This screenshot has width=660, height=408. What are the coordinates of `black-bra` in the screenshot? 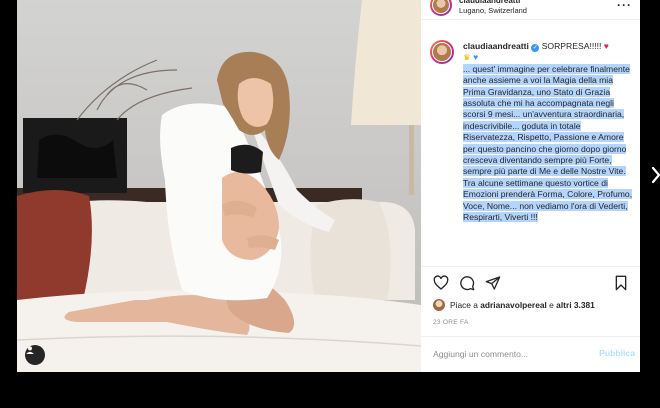 It's located at (247, 159).